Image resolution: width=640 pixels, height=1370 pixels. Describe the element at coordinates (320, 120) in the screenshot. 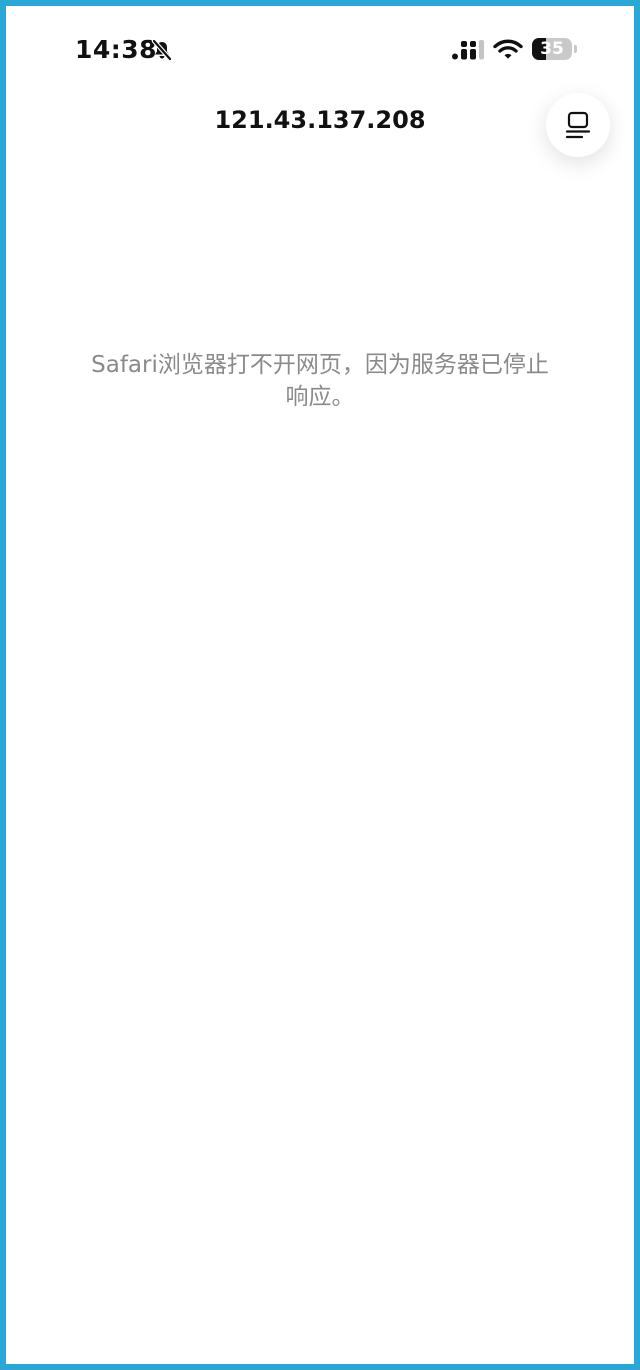

I see `page-url-title: 121.43.137.208` at that location.